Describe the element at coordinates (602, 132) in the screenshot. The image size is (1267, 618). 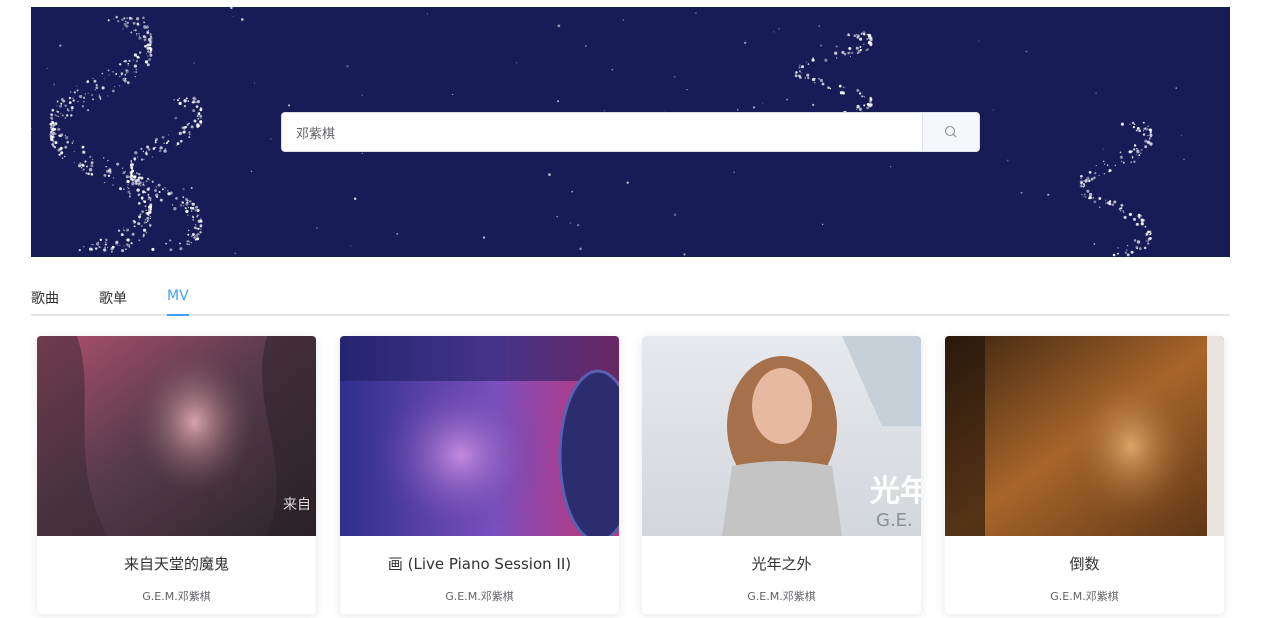
I see `search-input` at that location.